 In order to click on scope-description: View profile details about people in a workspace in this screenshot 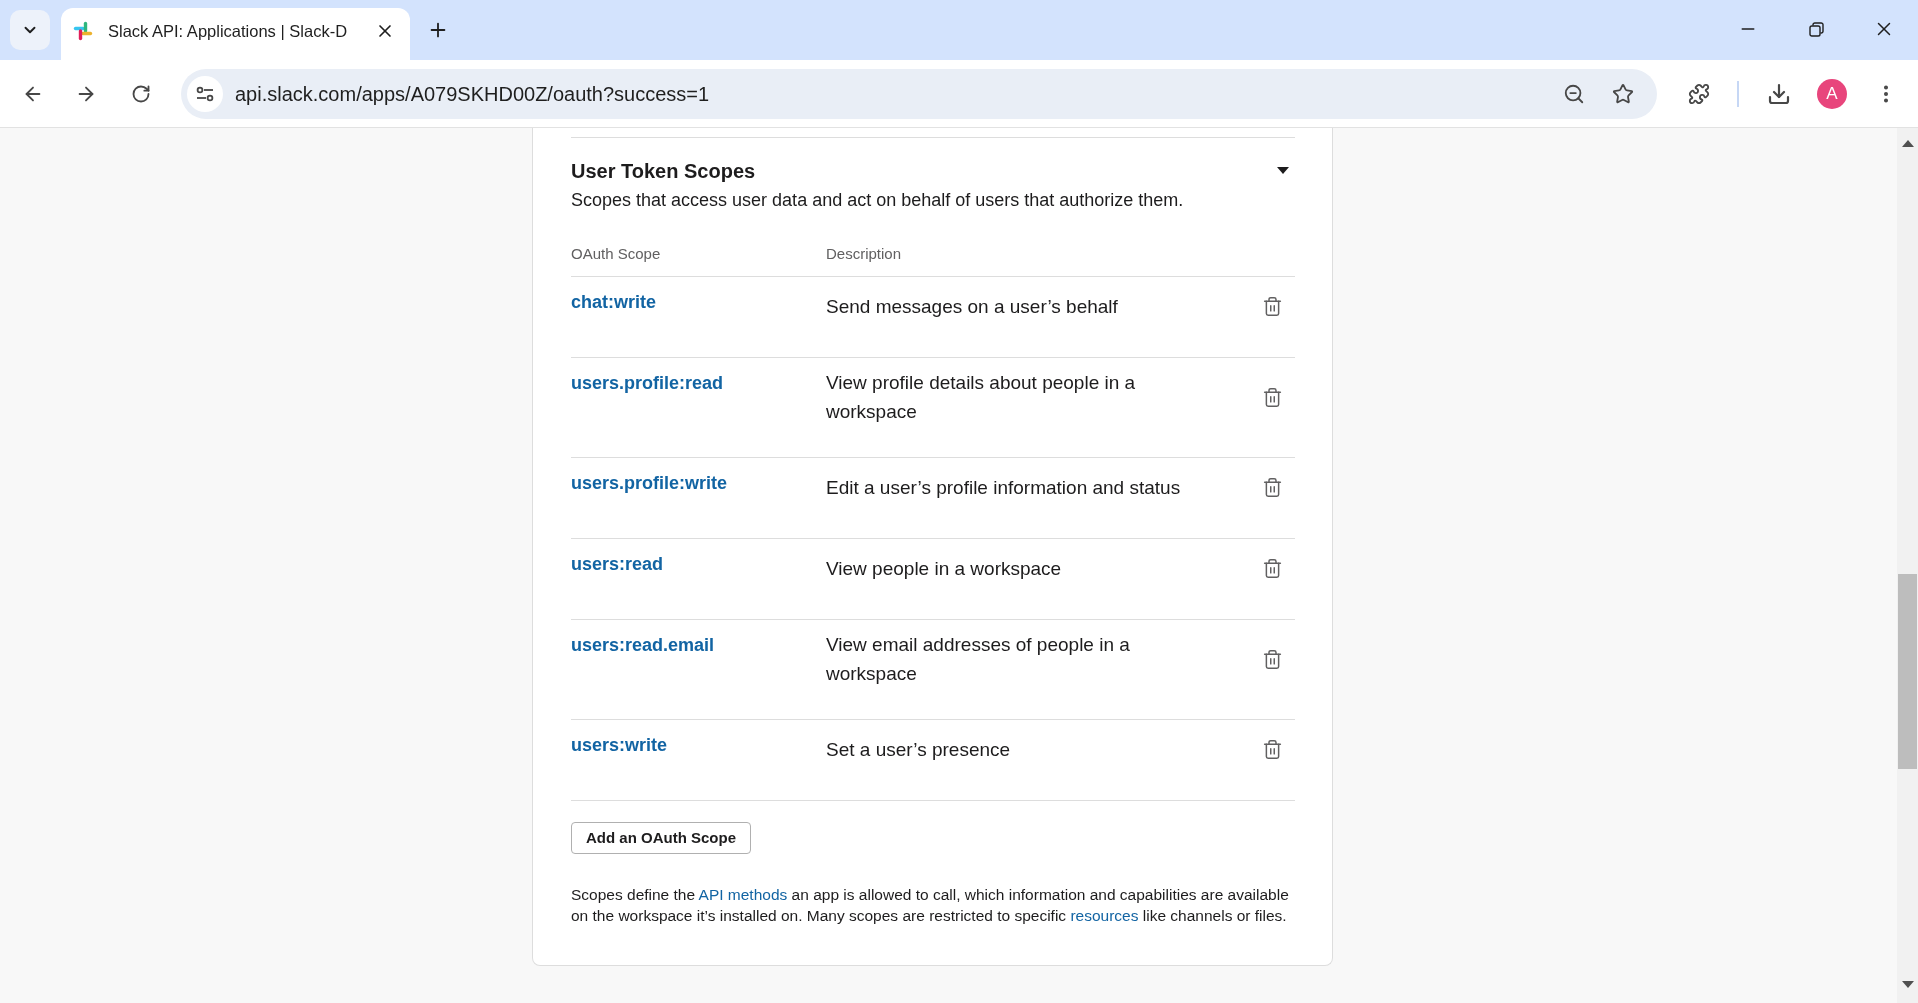, I will do `click(981, 397)`.